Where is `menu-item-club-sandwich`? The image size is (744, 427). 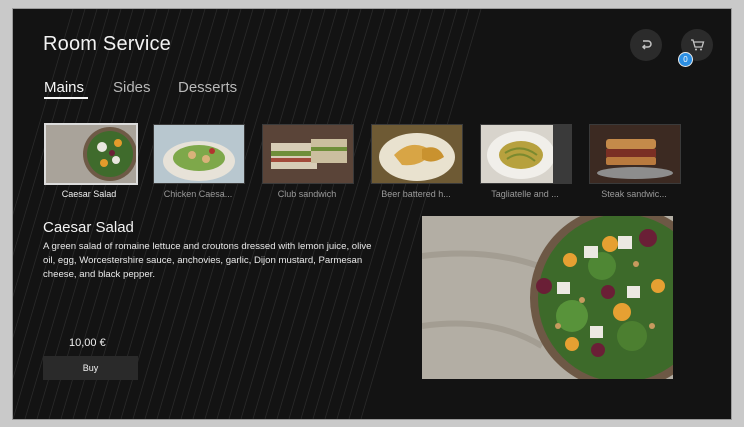 menu-item-club-sandwich is located at coordinates (308, 154).